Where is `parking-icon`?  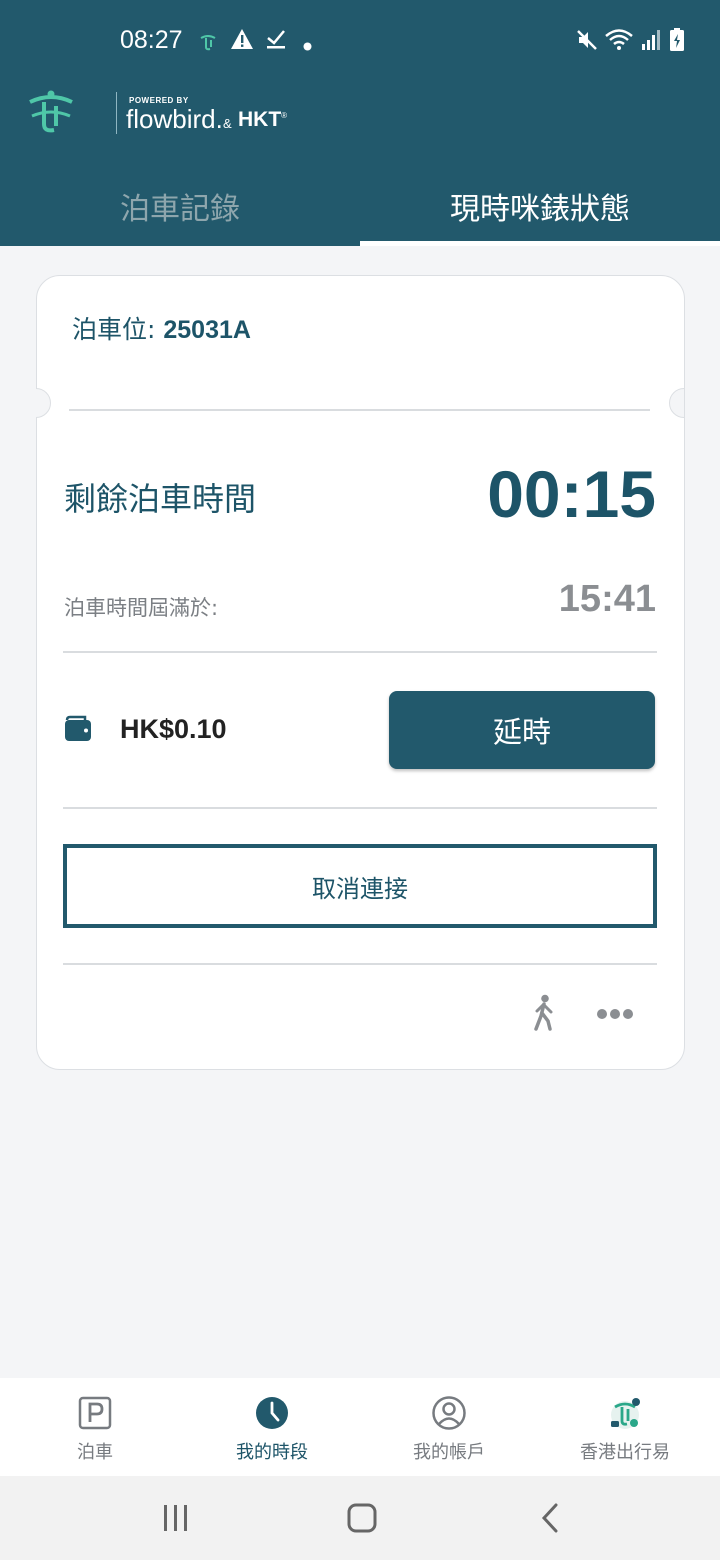 parking-icon is located at coordinates (95, 1413).